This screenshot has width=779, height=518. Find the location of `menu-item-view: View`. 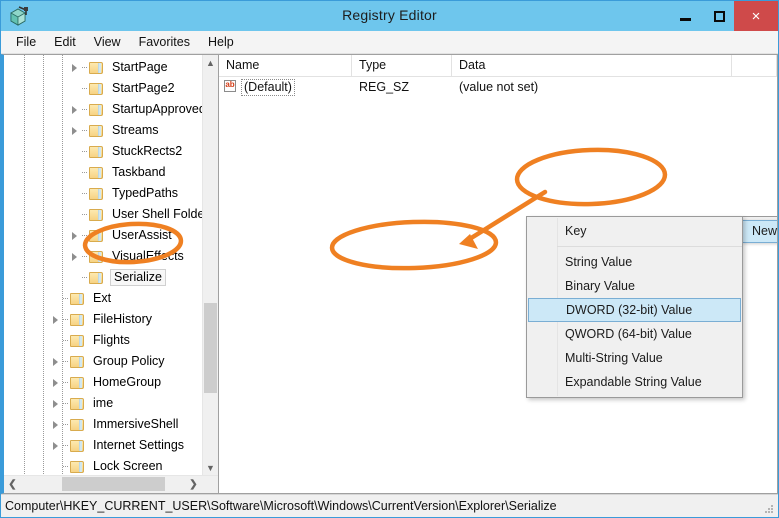

menu-item-view: View is located at coordinates (107, 42).